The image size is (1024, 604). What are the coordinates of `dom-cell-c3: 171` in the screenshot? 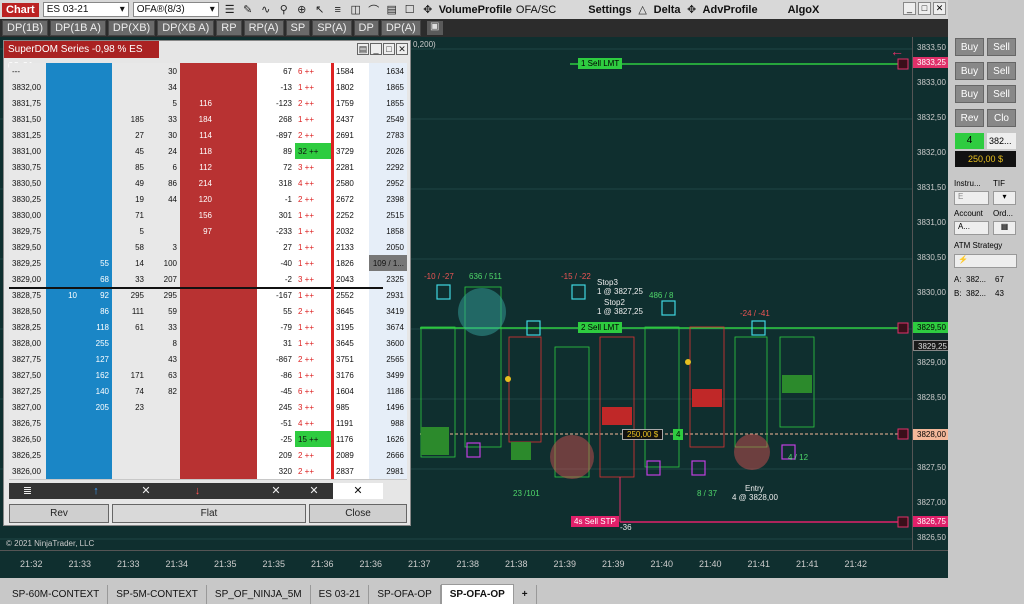 It's located at (129, 375).